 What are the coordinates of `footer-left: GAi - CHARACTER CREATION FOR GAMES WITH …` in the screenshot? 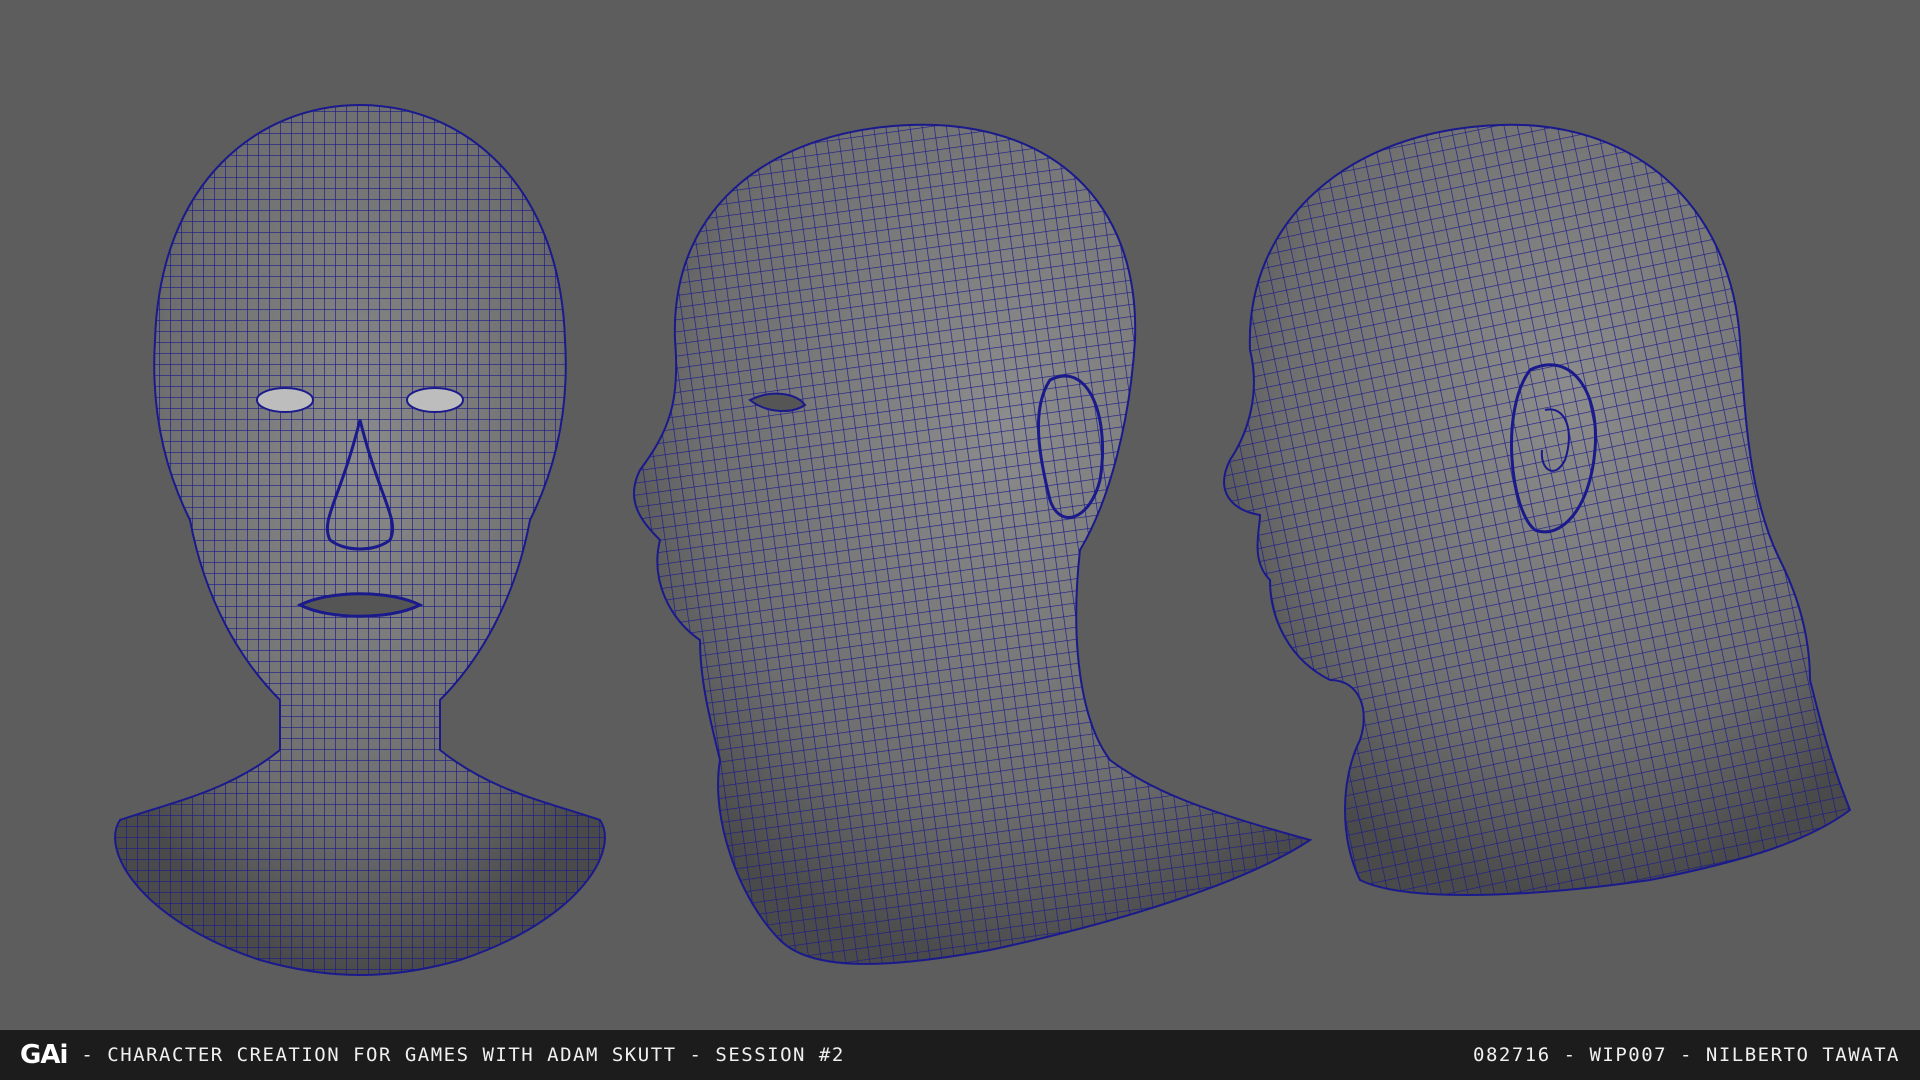 It's located at (432, 1055).